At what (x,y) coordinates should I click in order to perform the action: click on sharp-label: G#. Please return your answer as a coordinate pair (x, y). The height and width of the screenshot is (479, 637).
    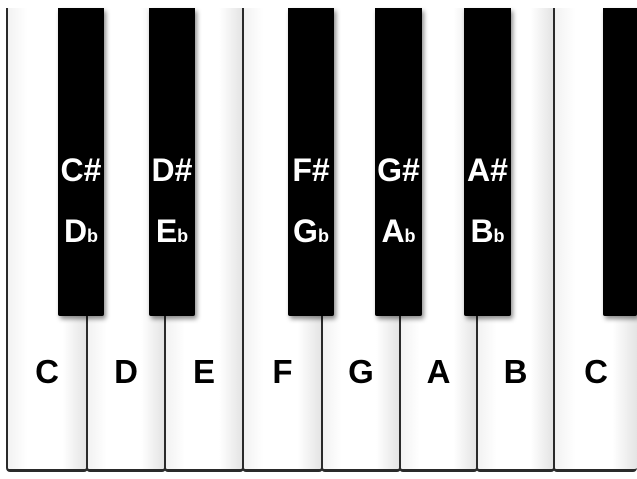
    Looking at the image, I should click on (398, 170).